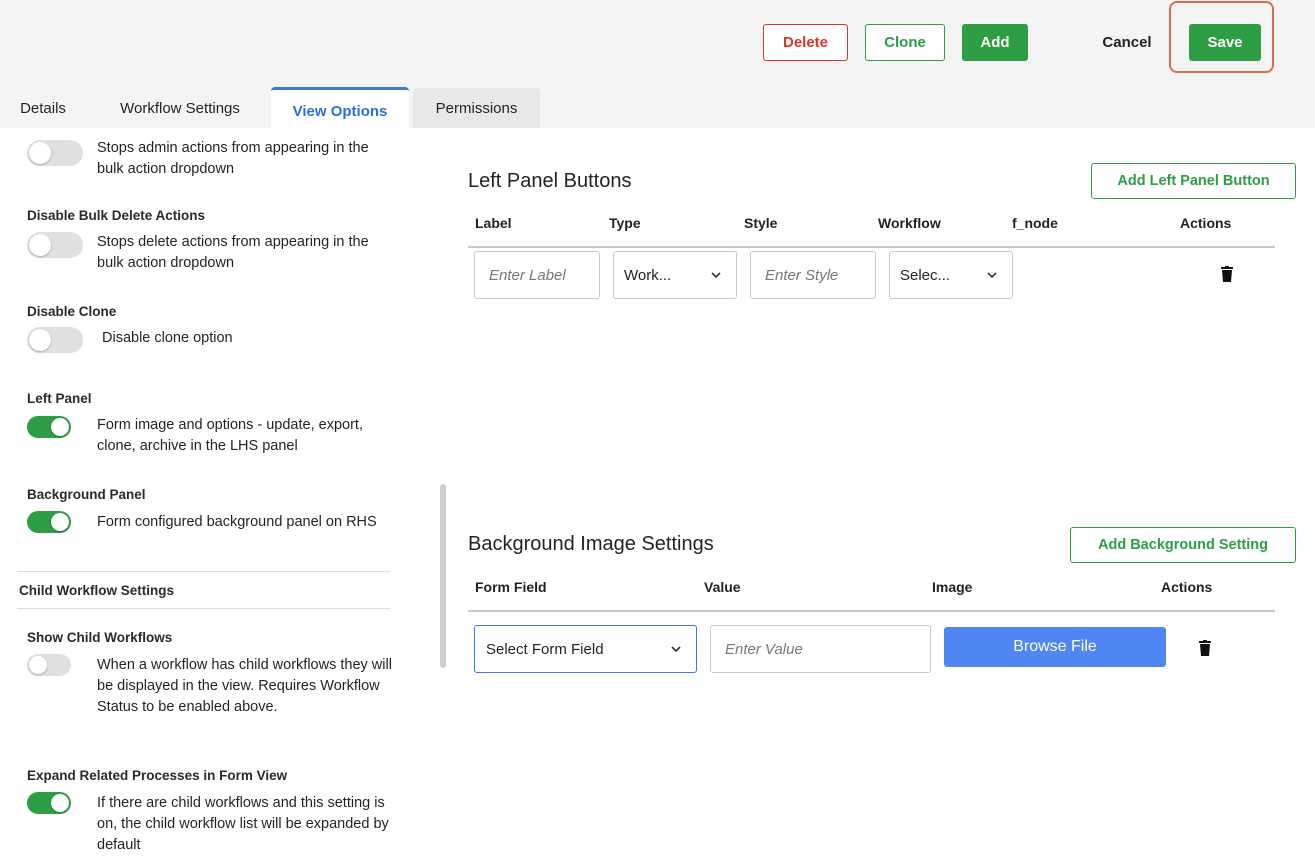  What do you see at coordinates (805, 42) in the screenshot?
I see `delete-button: Delete` at bounding box center [805, 42].